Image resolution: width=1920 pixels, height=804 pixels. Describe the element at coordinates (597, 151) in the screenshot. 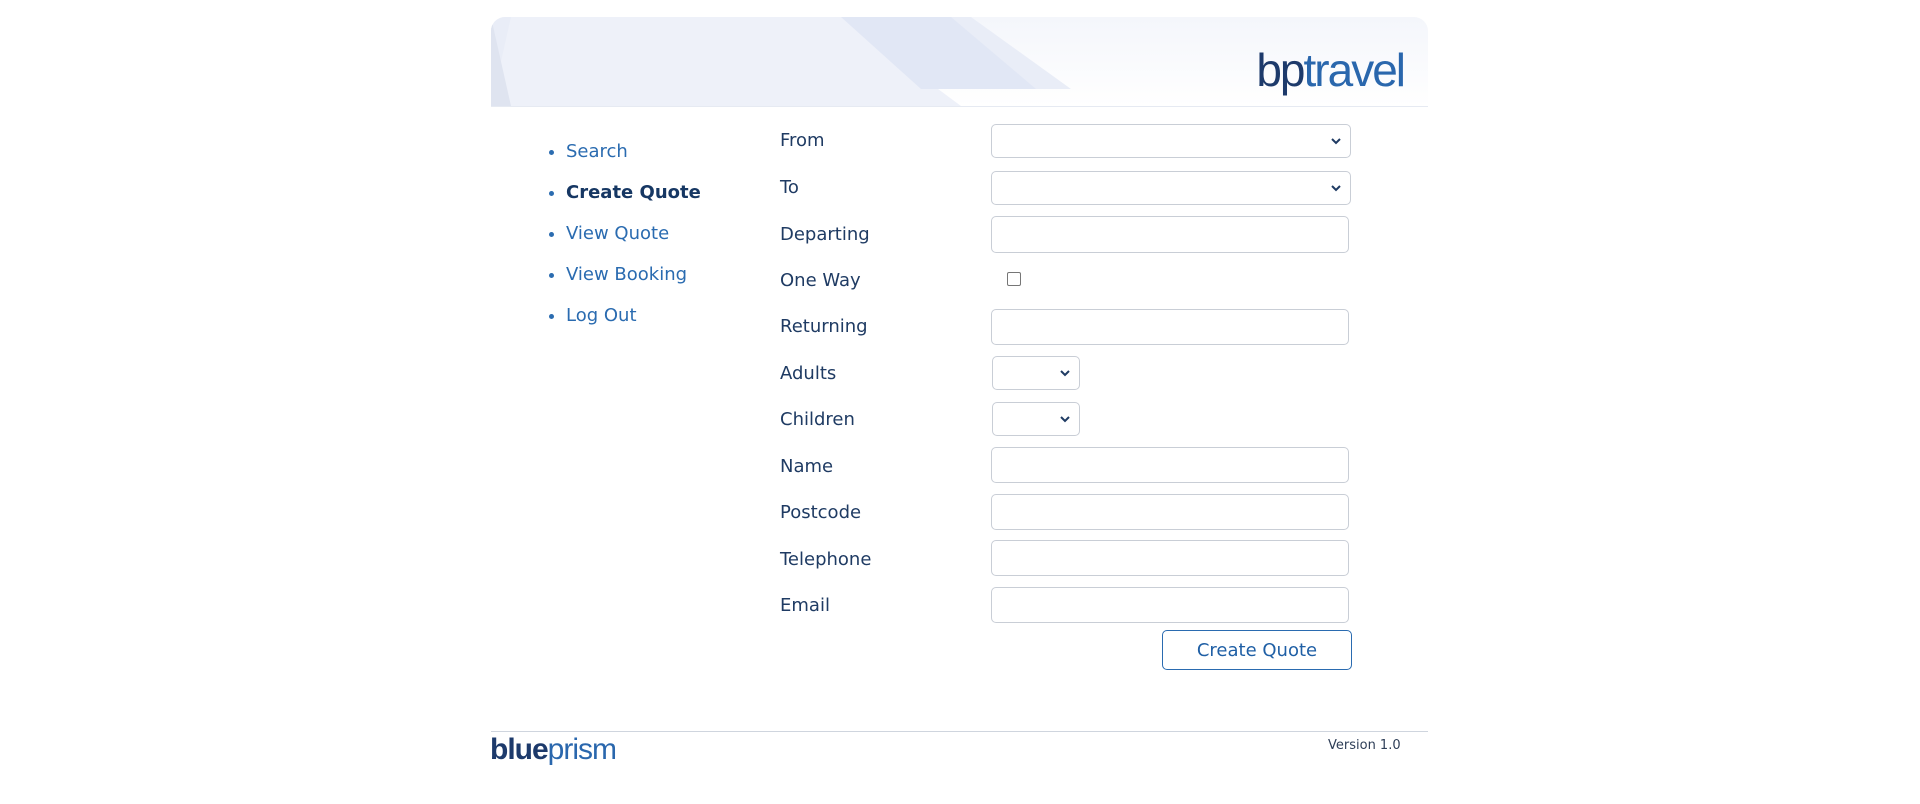

I see `nav-link-search: Search` at that location.